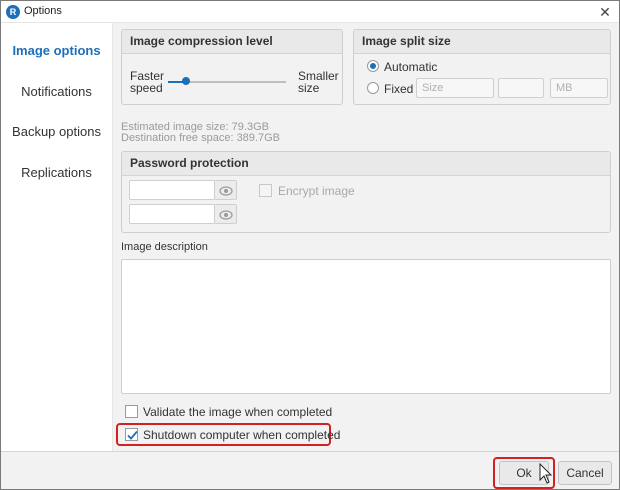 The image size is (620, 490). I want to click on checkmark-icon, so click(132, 435).